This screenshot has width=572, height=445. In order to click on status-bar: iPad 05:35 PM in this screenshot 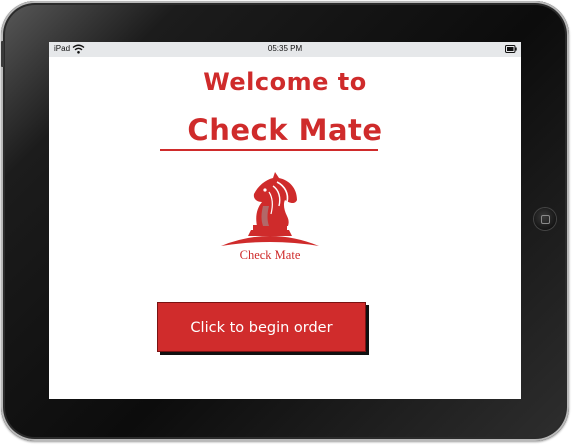, I will do `click(285, 49)`.